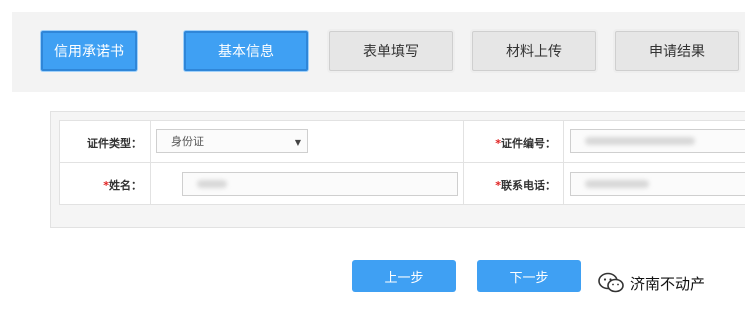  Describe the element at coordinates (611, 282) in the screenshot. I see `wechat-icon` at that location.